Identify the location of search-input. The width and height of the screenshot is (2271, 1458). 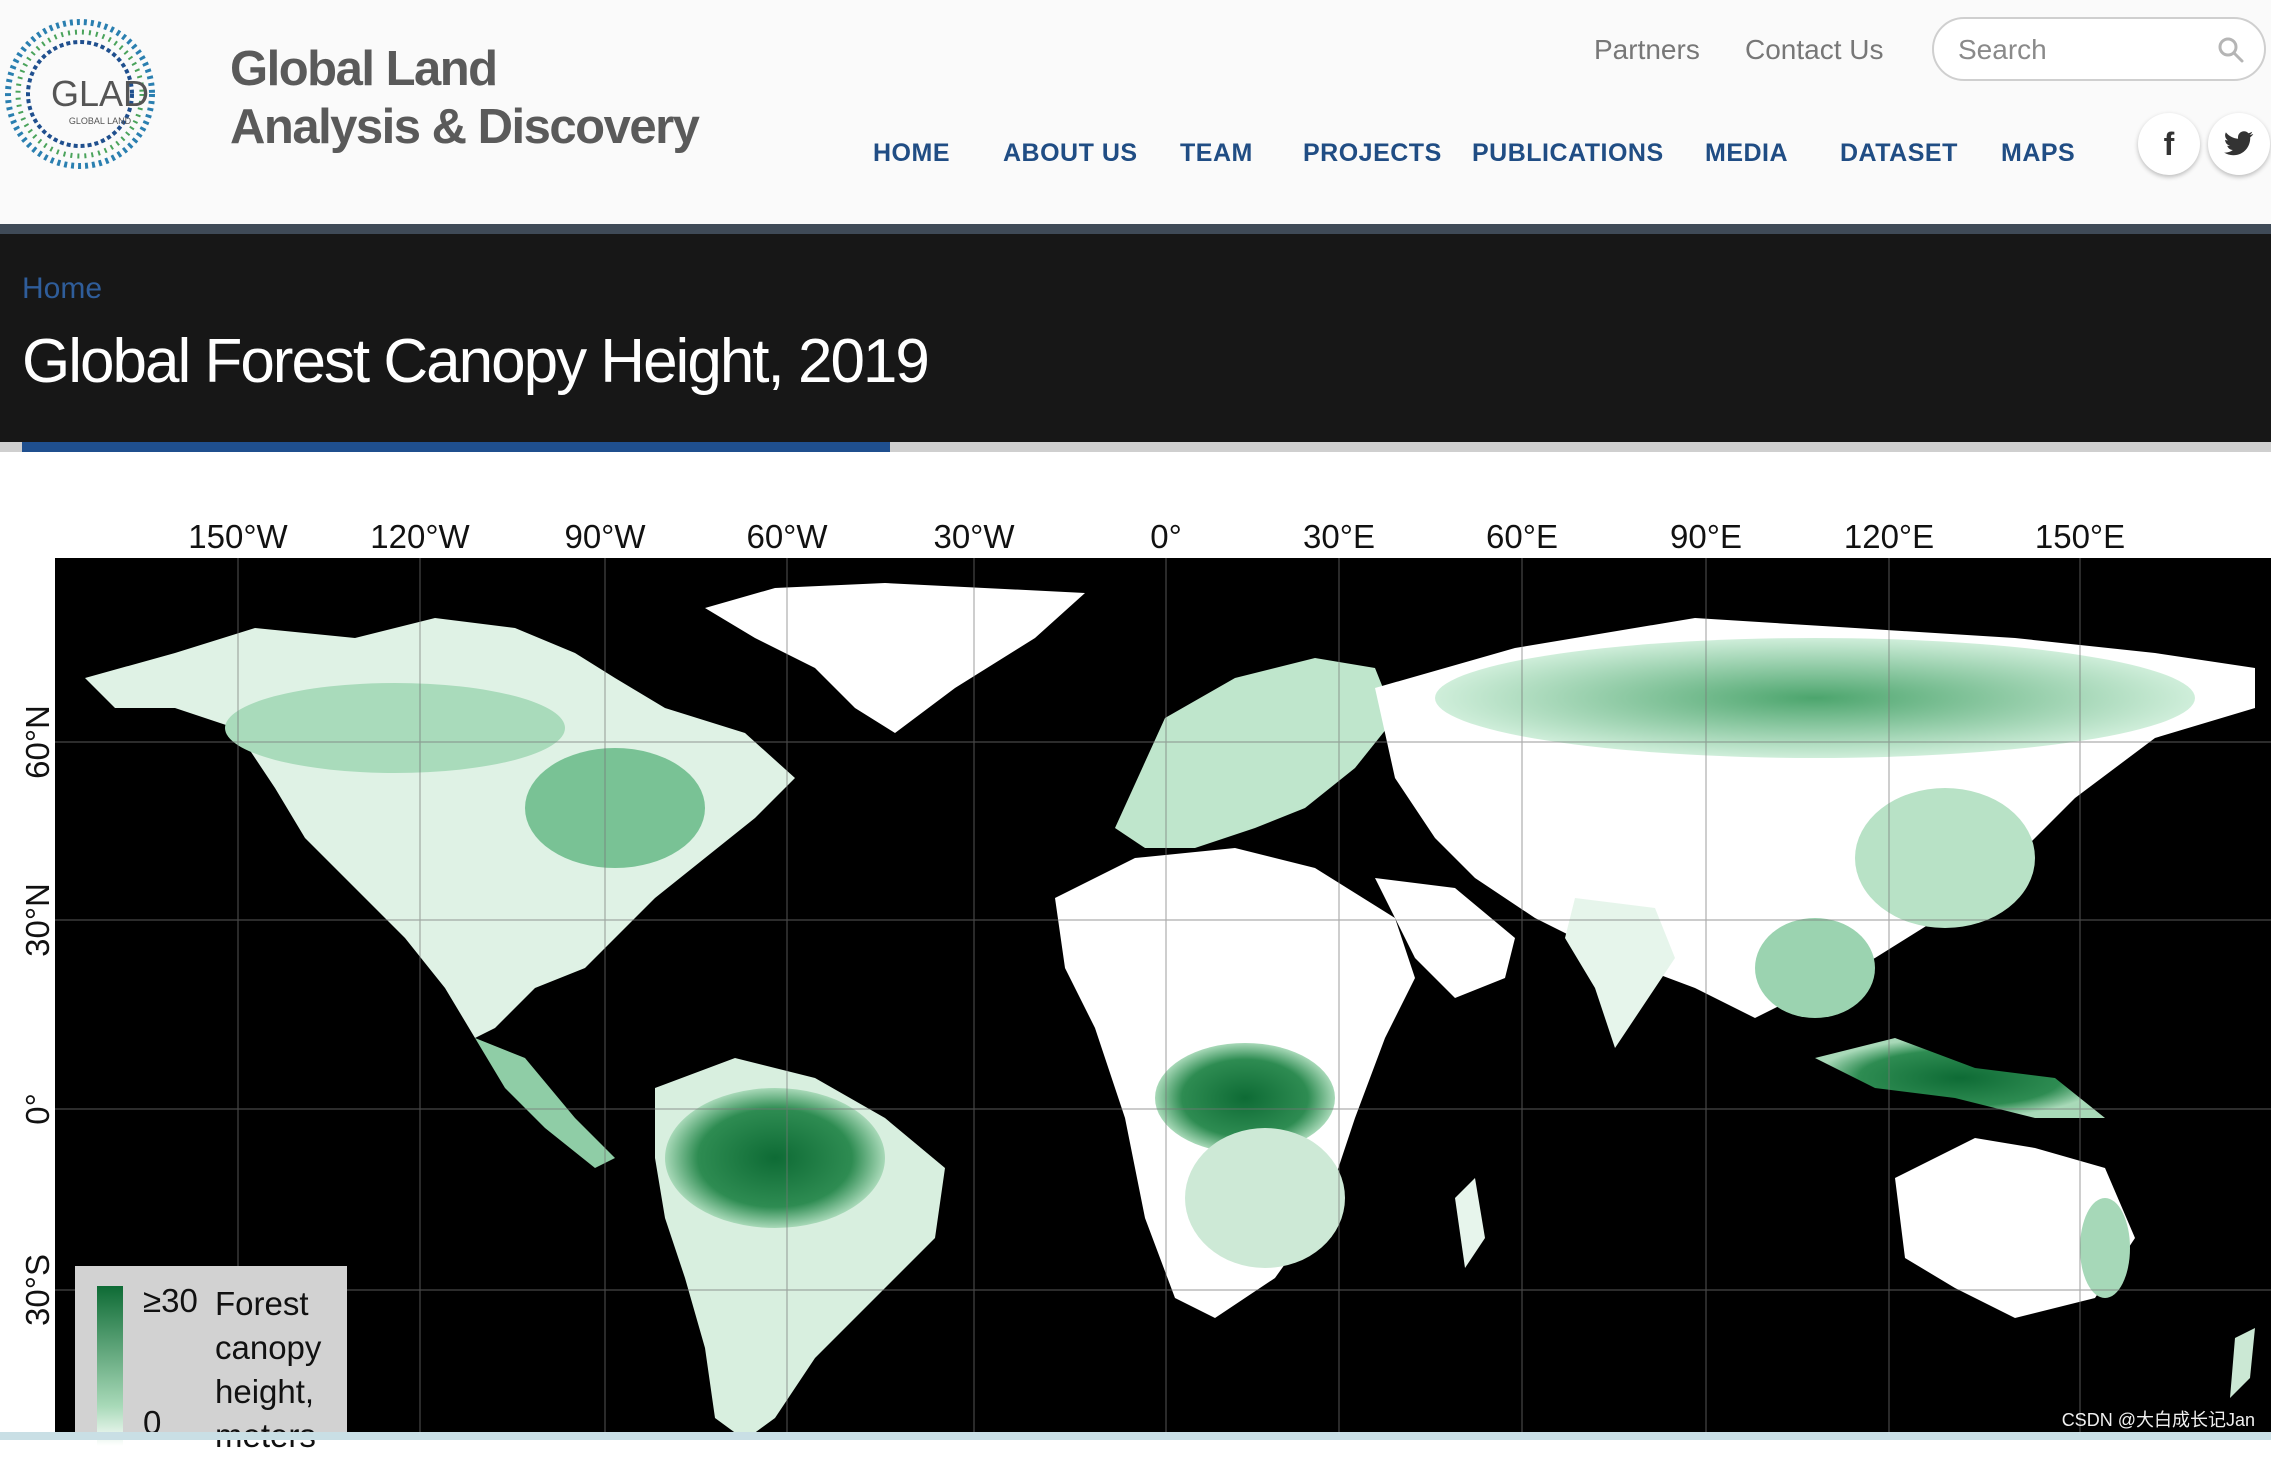
(2083, 50).